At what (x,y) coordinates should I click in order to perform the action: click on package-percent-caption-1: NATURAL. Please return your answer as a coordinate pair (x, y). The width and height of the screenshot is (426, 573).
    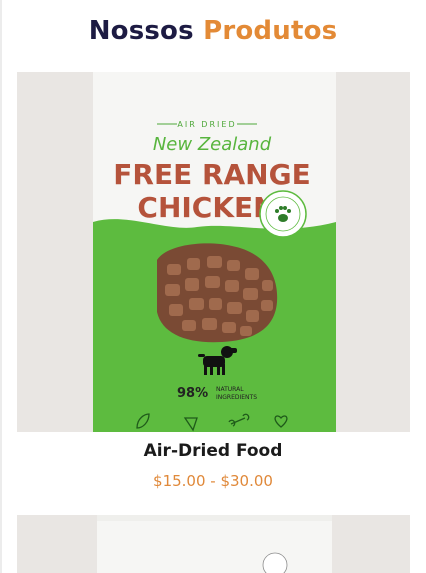
    Looking at the image, I should click on (230, 389).